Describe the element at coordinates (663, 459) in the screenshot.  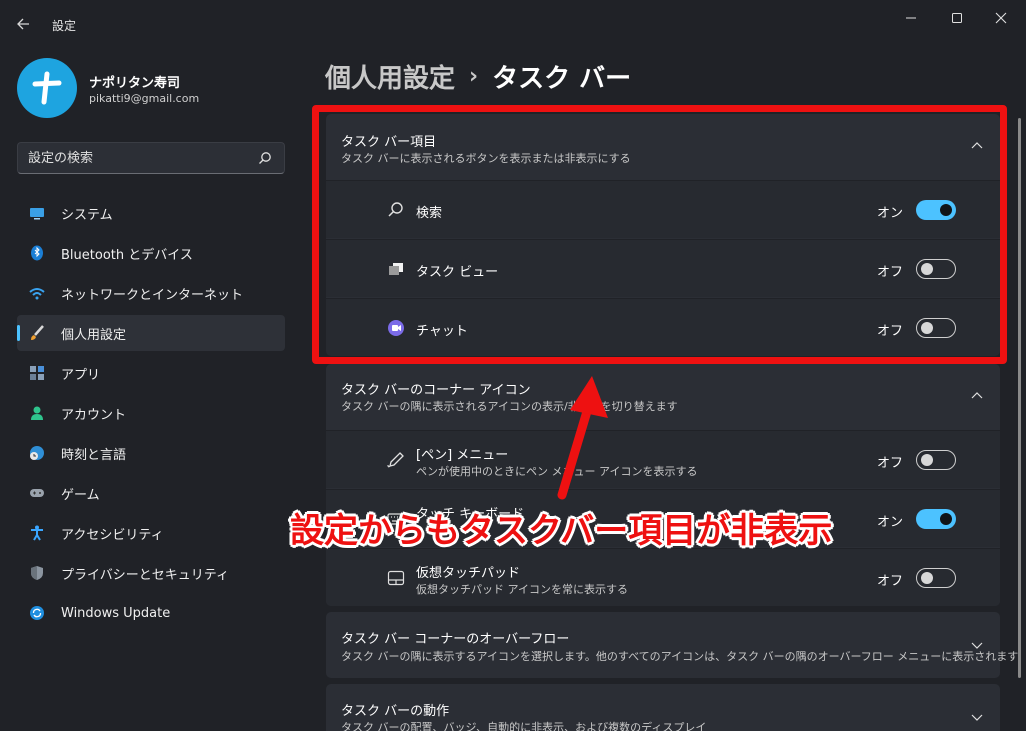
I see `setting-row-pen-menu: [ペン] メニュー ペンが使用中のときにペン メニュー アイコンを表示する オフ` at that location.